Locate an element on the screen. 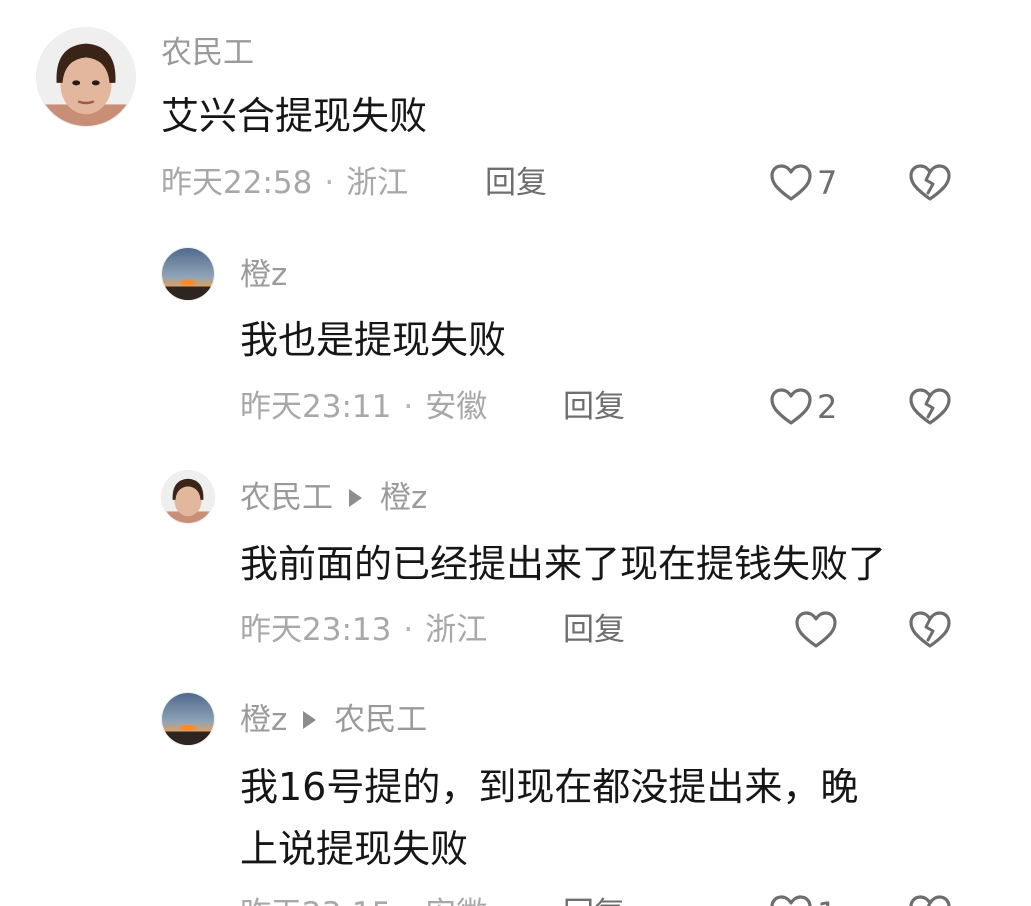 This screenshot has height=906, width=1031. like-count: 7 is located at coordinates (827, 183).